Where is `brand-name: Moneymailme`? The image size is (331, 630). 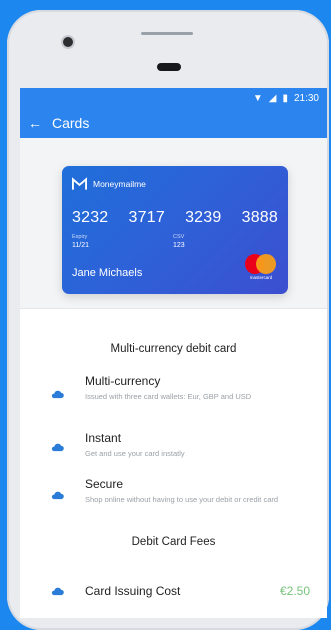
brand-name: Moneymailme is located at coordinates (119, 184).